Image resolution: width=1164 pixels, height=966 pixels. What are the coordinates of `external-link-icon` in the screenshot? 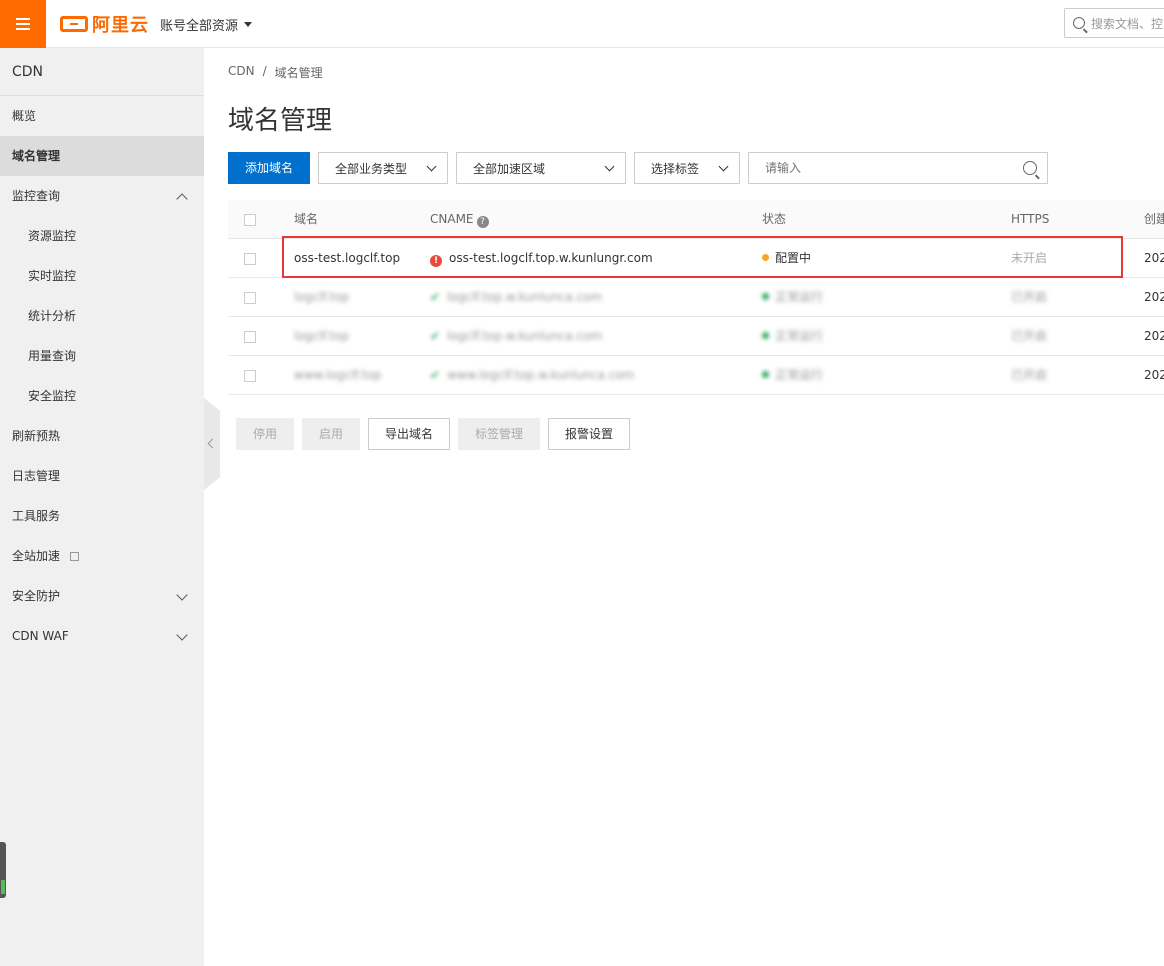 It's located at (74, 556).